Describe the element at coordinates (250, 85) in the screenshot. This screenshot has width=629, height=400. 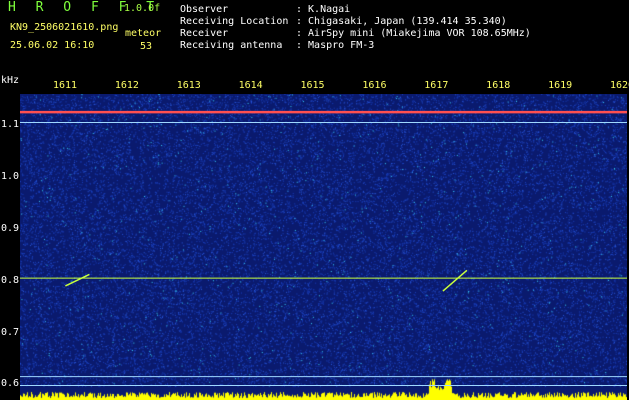
I see `x-tick-label: 1614` at that location.